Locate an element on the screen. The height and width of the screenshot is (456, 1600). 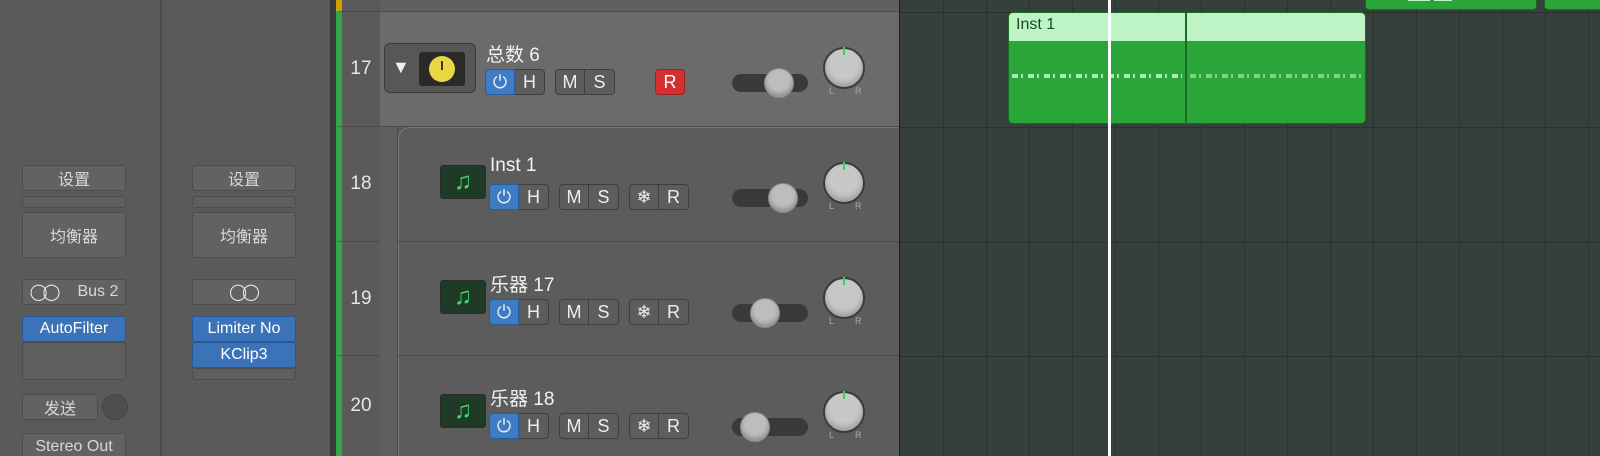
stereo-link-icon: ◯◯ is located at coordinates (244, 292).